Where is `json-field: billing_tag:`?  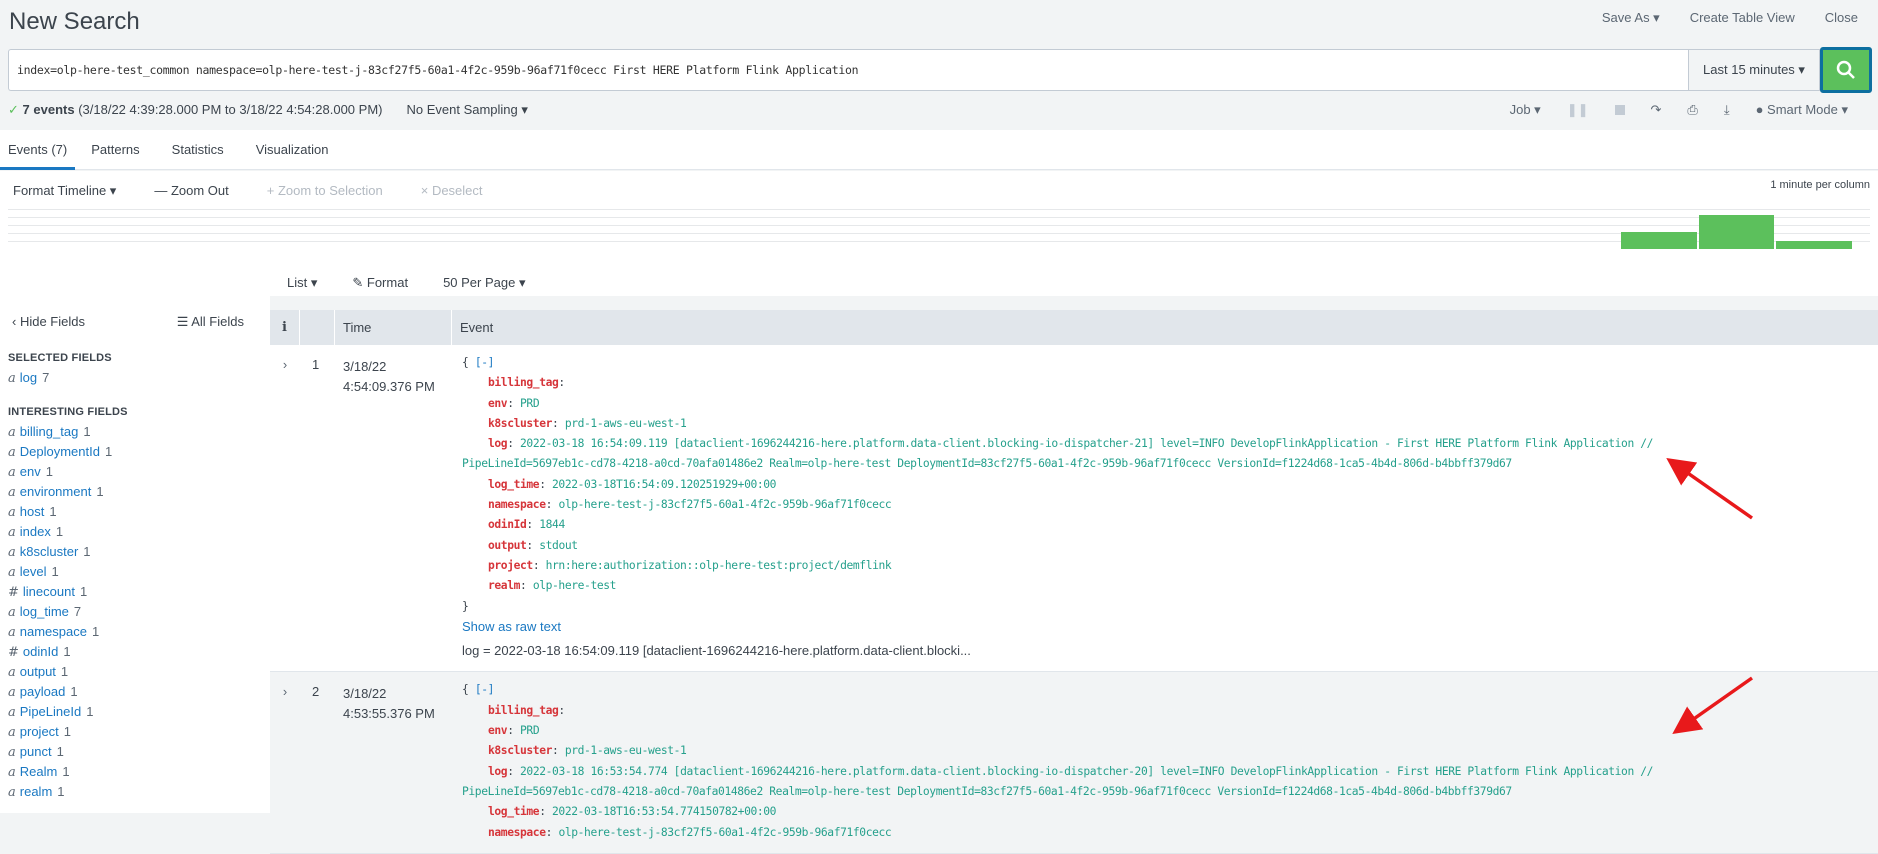 json-field: billing_tag: is located at coordinates (526, 383).